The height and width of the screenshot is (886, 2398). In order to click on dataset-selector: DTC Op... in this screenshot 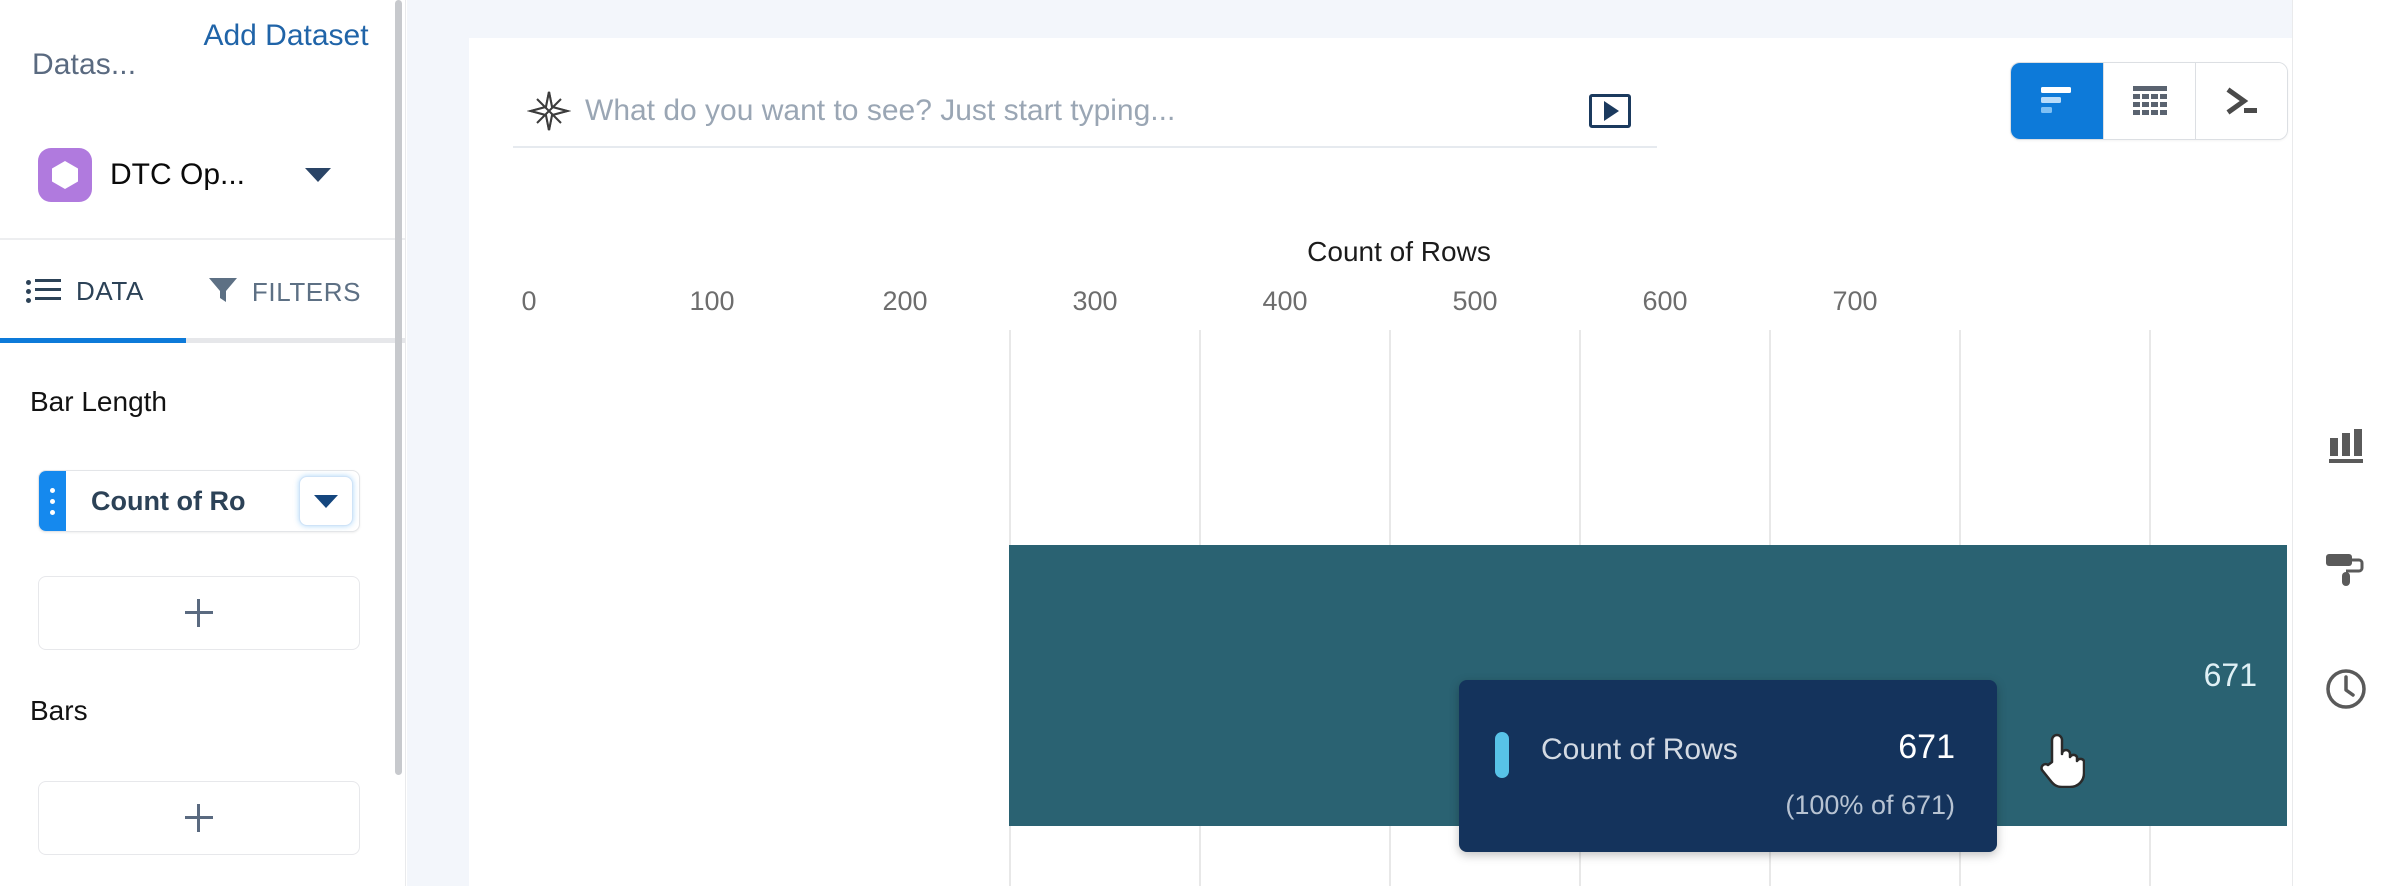, I will do `click(185, 175)`.